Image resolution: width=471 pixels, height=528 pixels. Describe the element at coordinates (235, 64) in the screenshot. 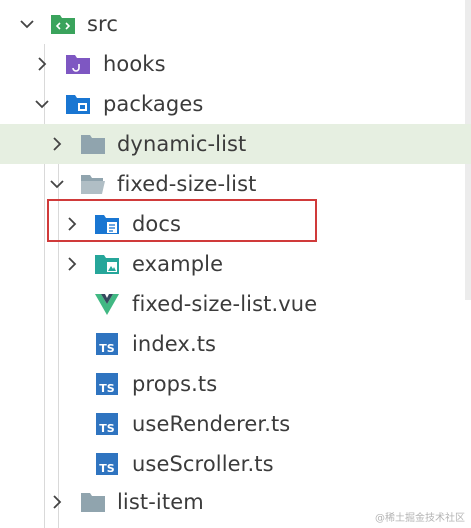

I see `tree-item-hooks: hooks` at that location.